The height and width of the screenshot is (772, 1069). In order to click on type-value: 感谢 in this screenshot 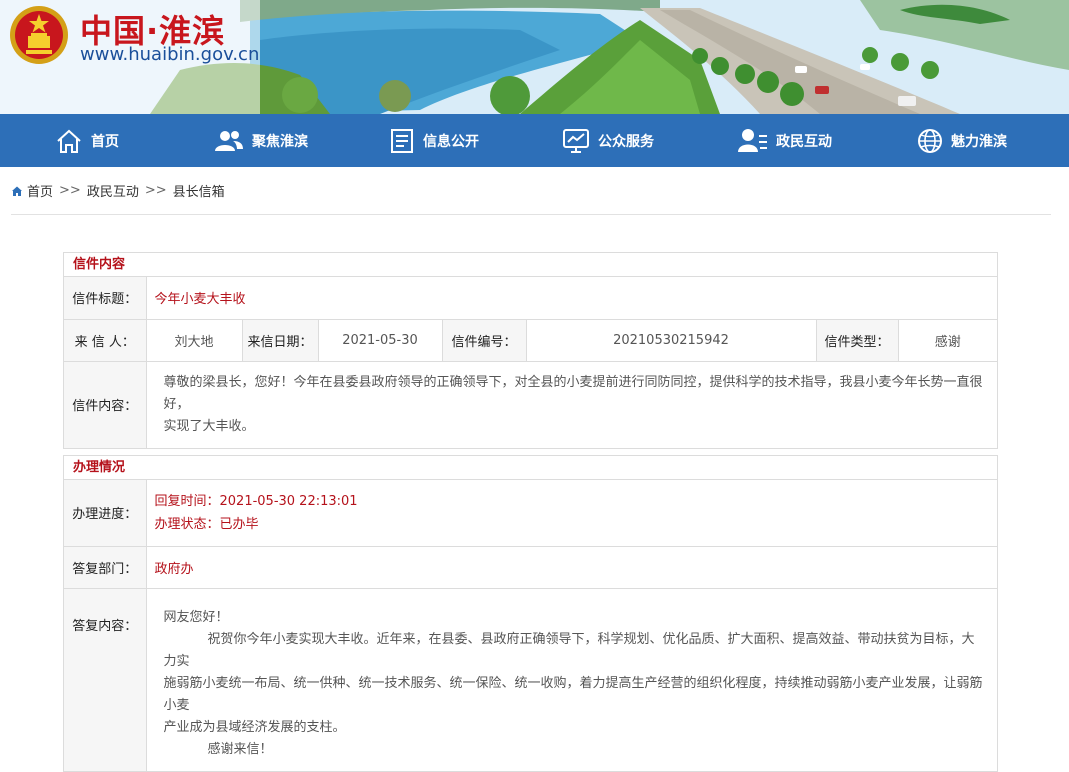, I will do `click(947, 339)`.